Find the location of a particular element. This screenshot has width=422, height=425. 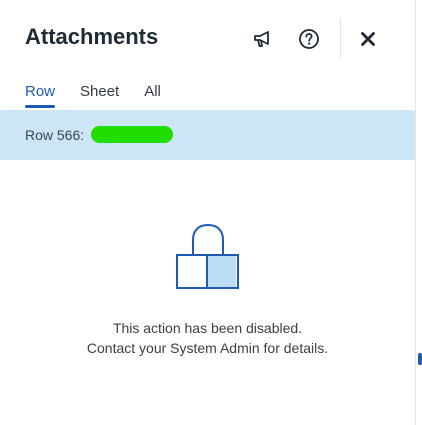

tab-all: All is located at coordinates (152, 95).